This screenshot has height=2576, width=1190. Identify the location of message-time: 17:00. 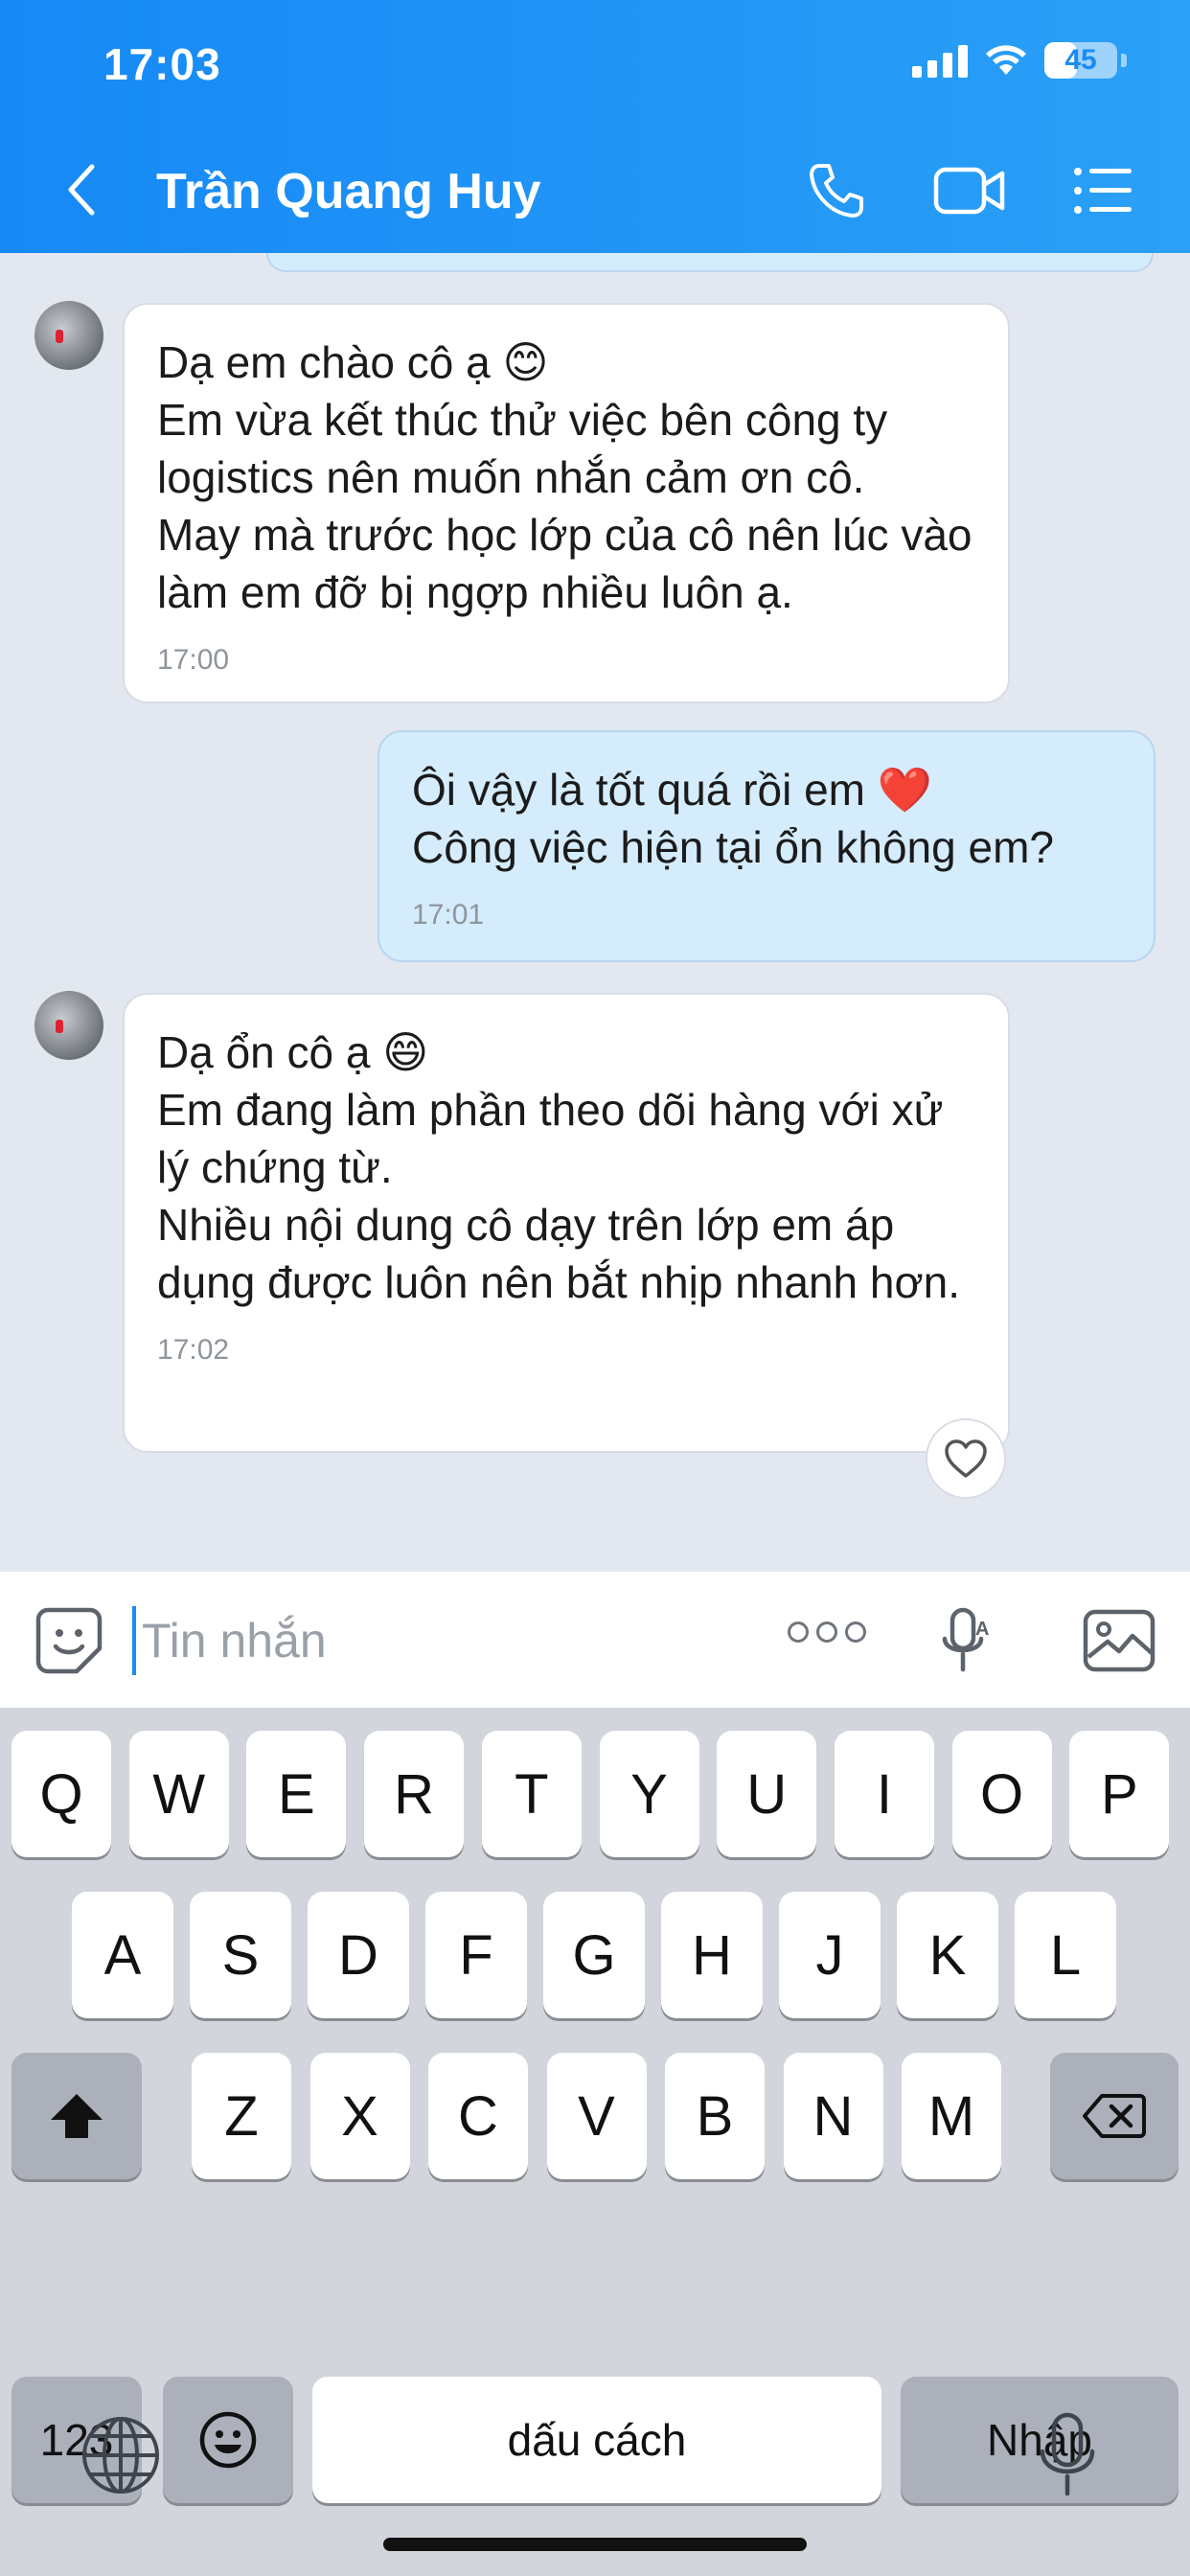
(194, 660).